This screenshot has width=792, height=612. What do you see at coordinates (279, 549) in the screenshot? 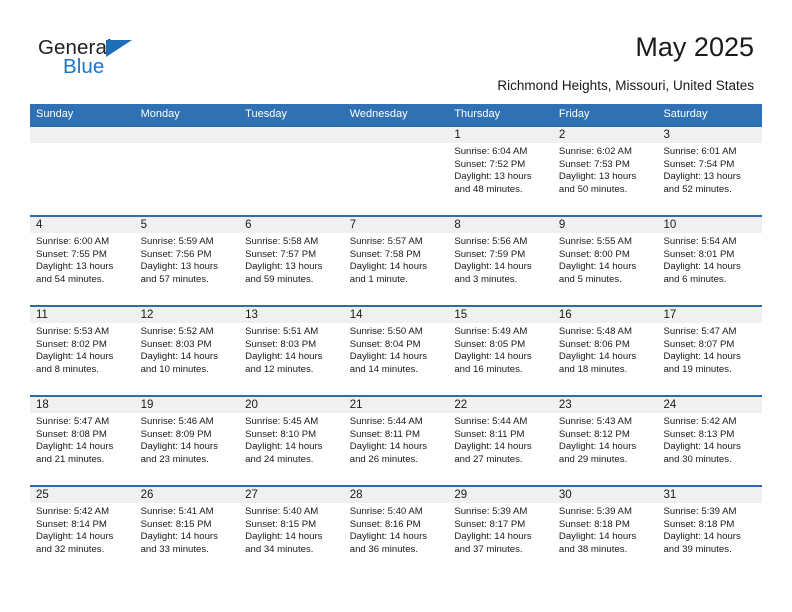
I see `daylight-text-line2: and 34 minutes.` at bounding box center [279, 549].